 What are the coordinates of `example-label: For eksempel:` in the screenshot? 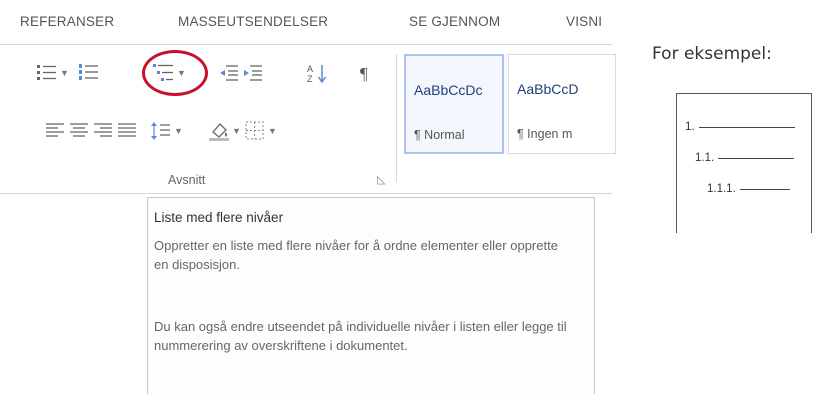 It's located at (712, 54).